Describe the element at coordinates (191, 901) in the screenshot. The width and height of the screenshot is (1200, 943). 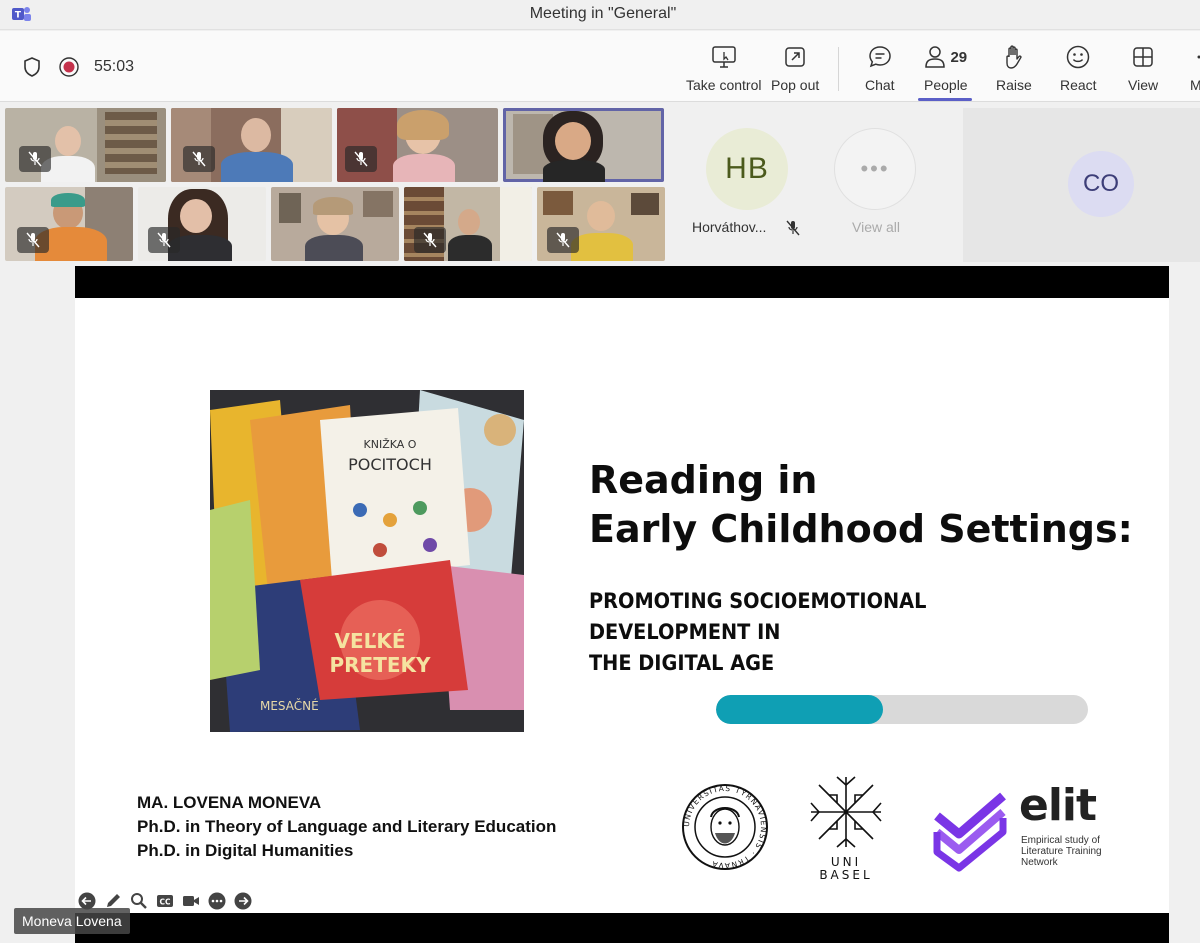
I see `camera-icon` at that location.